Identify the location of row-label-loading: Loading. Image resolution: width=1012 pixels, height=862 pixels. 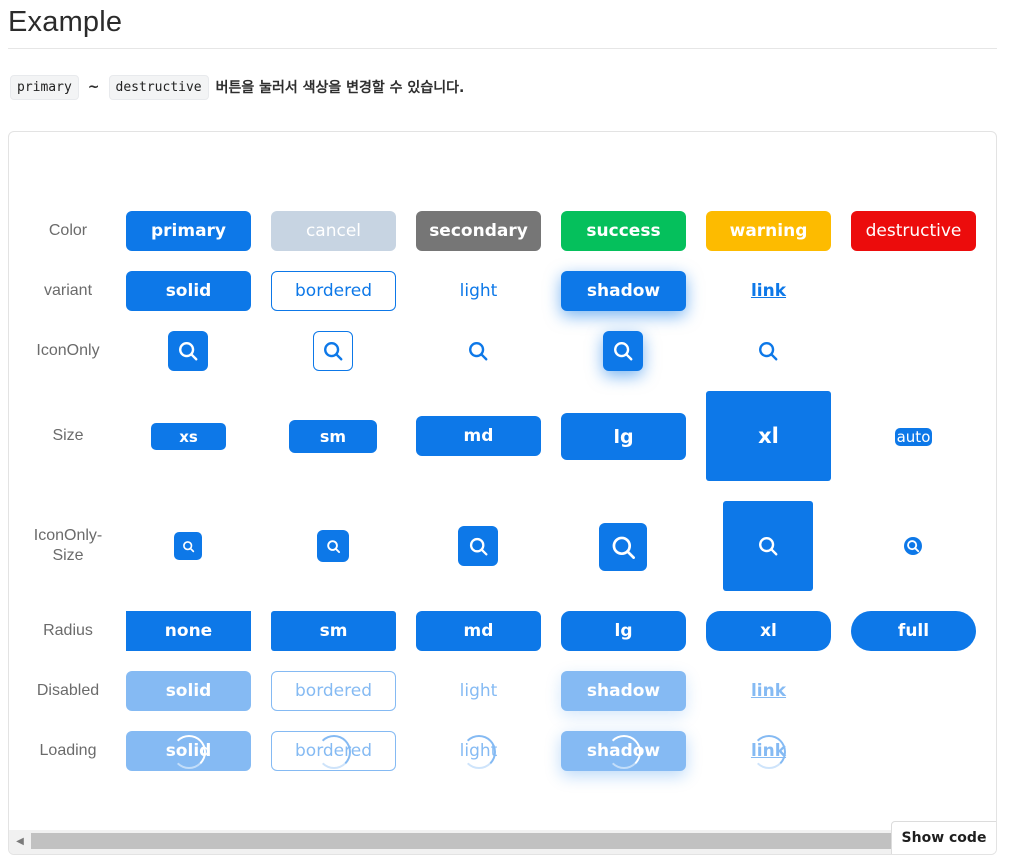
(68, 750).